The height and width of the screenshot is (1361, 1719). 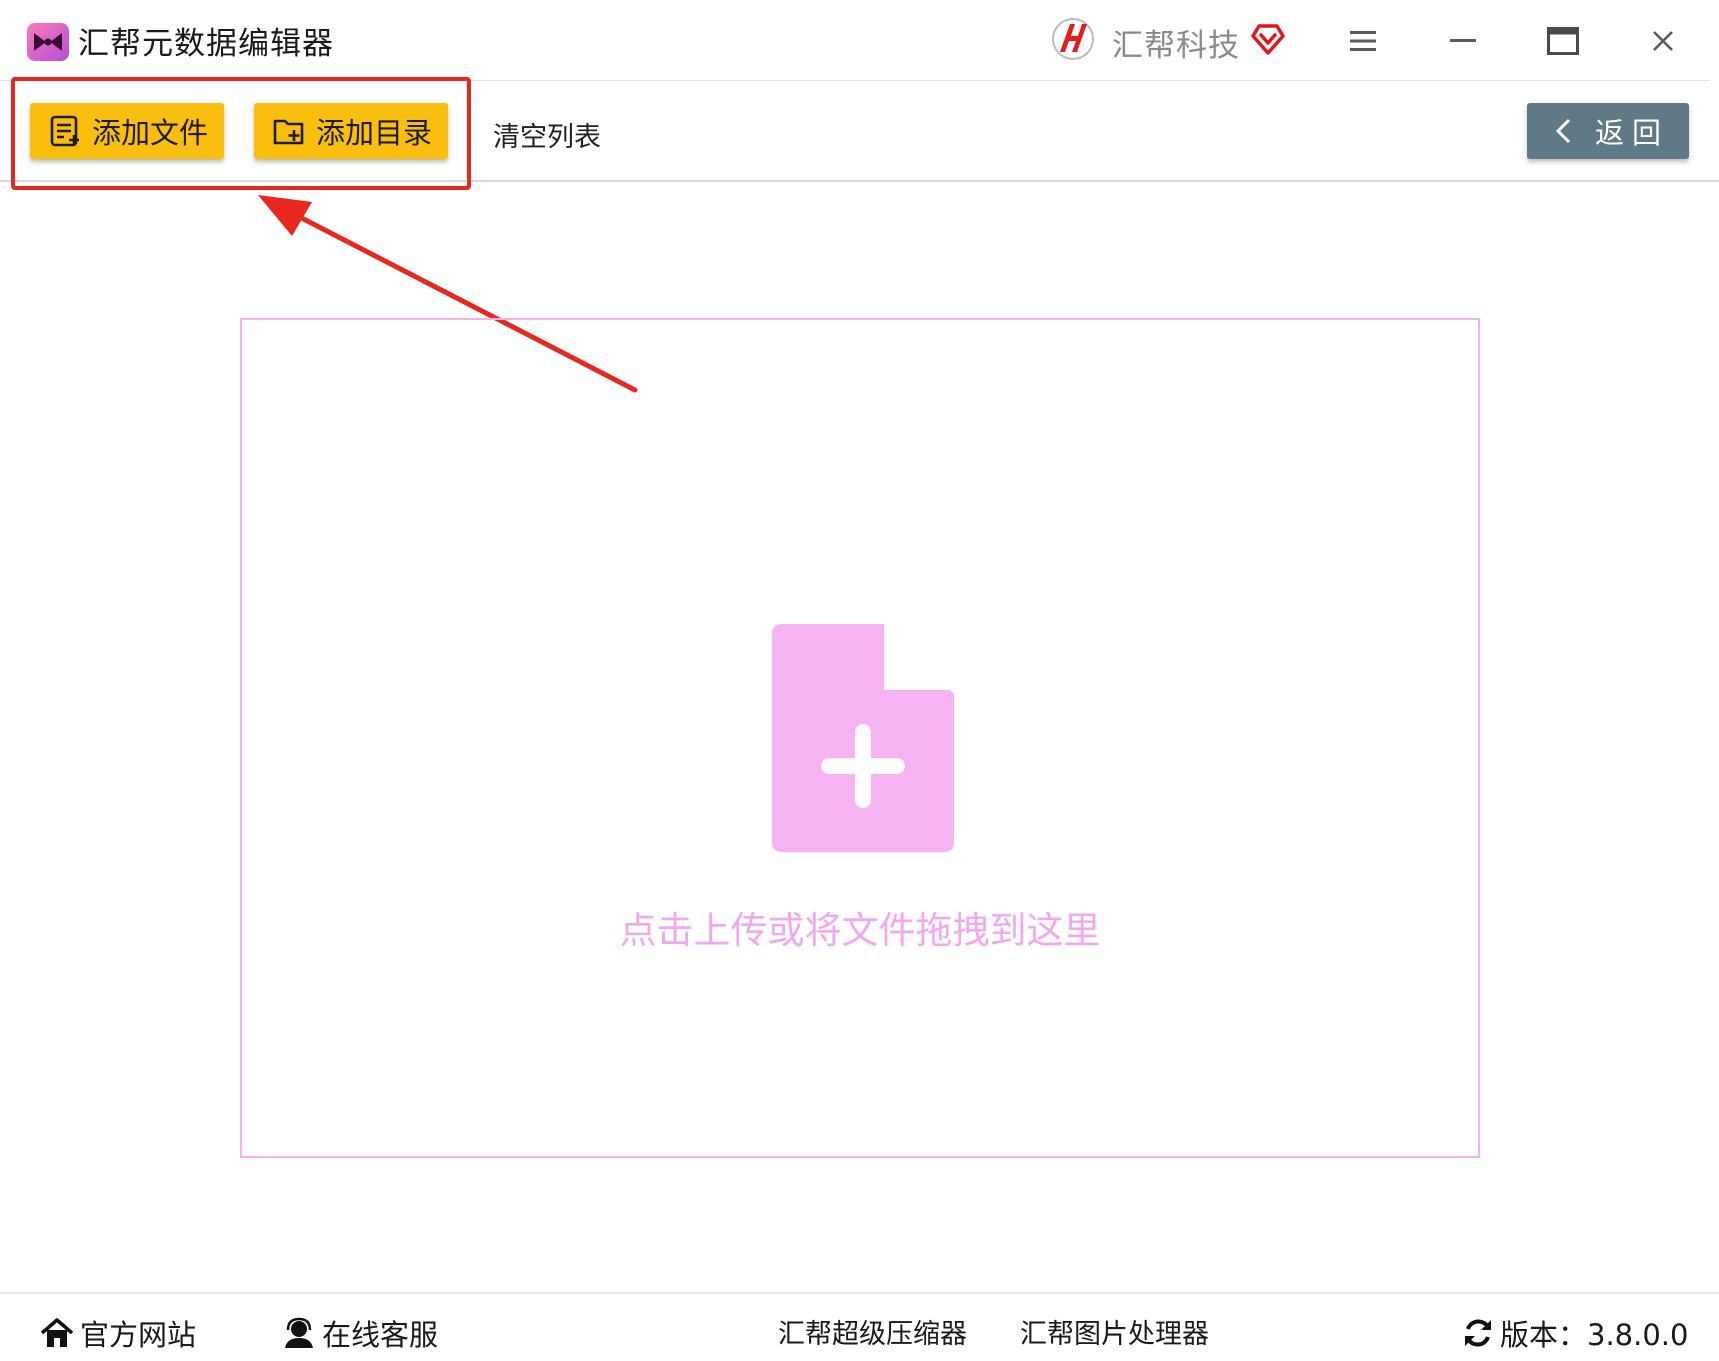 I want to click on online-service-label: 在线客服, so click(x=380, y=1335).